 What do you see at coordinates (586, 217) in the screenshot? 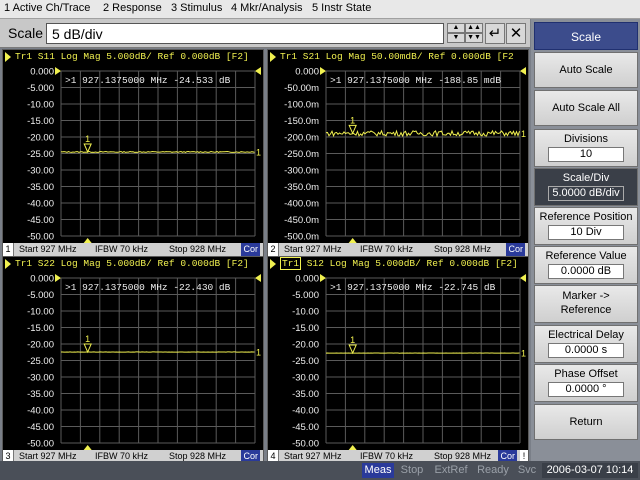
I see `softkey-label: Reference Position` at bounding box center [586, 217].